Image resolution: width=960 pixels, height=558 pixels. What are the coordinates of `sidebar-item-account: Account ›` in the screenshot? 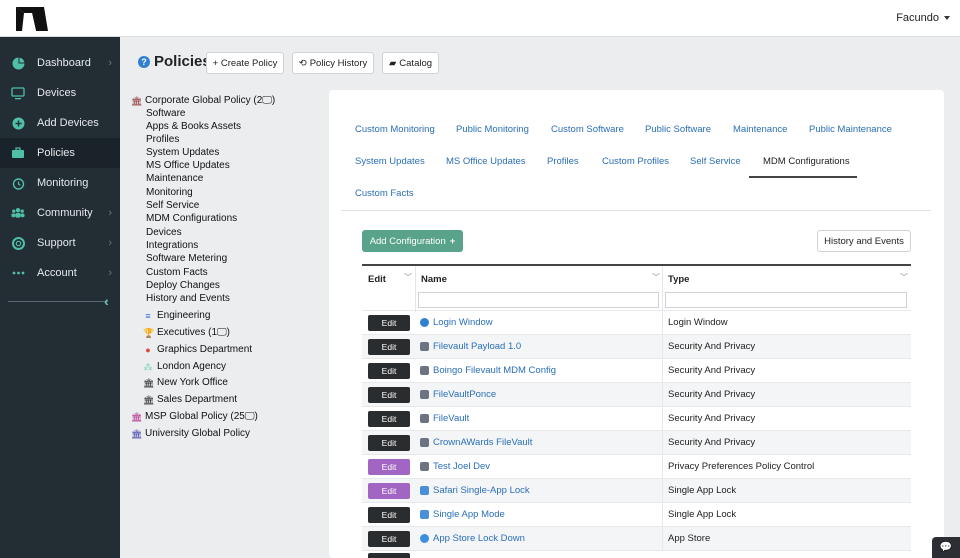 It's located at (60, 273).